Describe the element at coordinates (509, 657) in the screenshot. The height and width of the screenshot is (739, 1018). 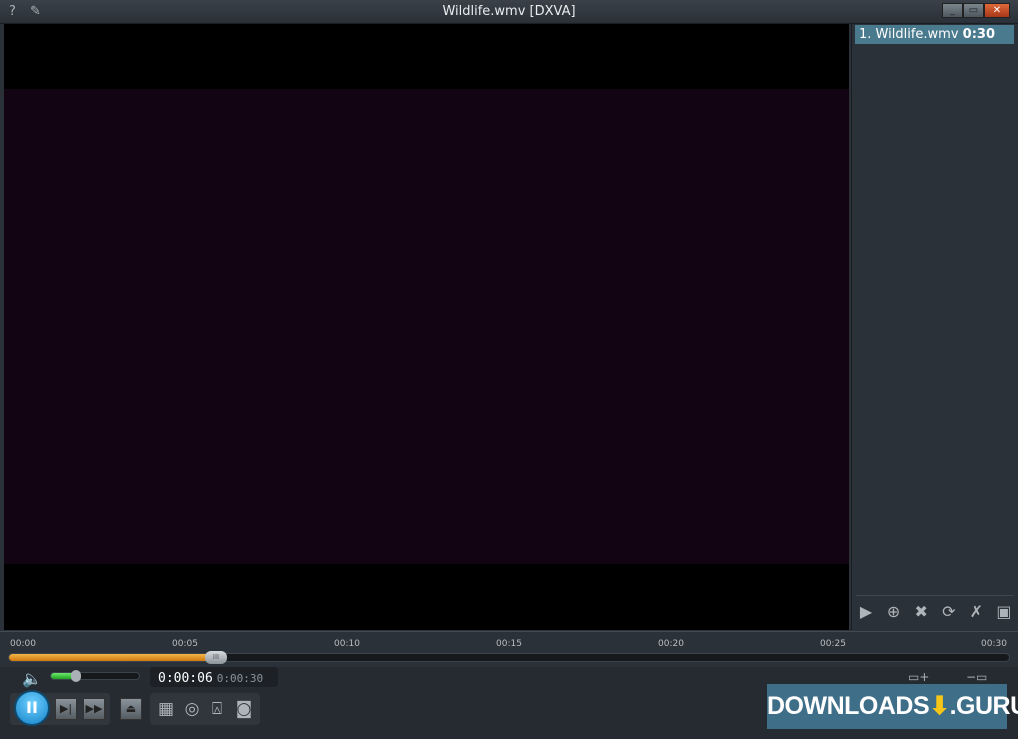
I see `seek-bar: III` at that location.